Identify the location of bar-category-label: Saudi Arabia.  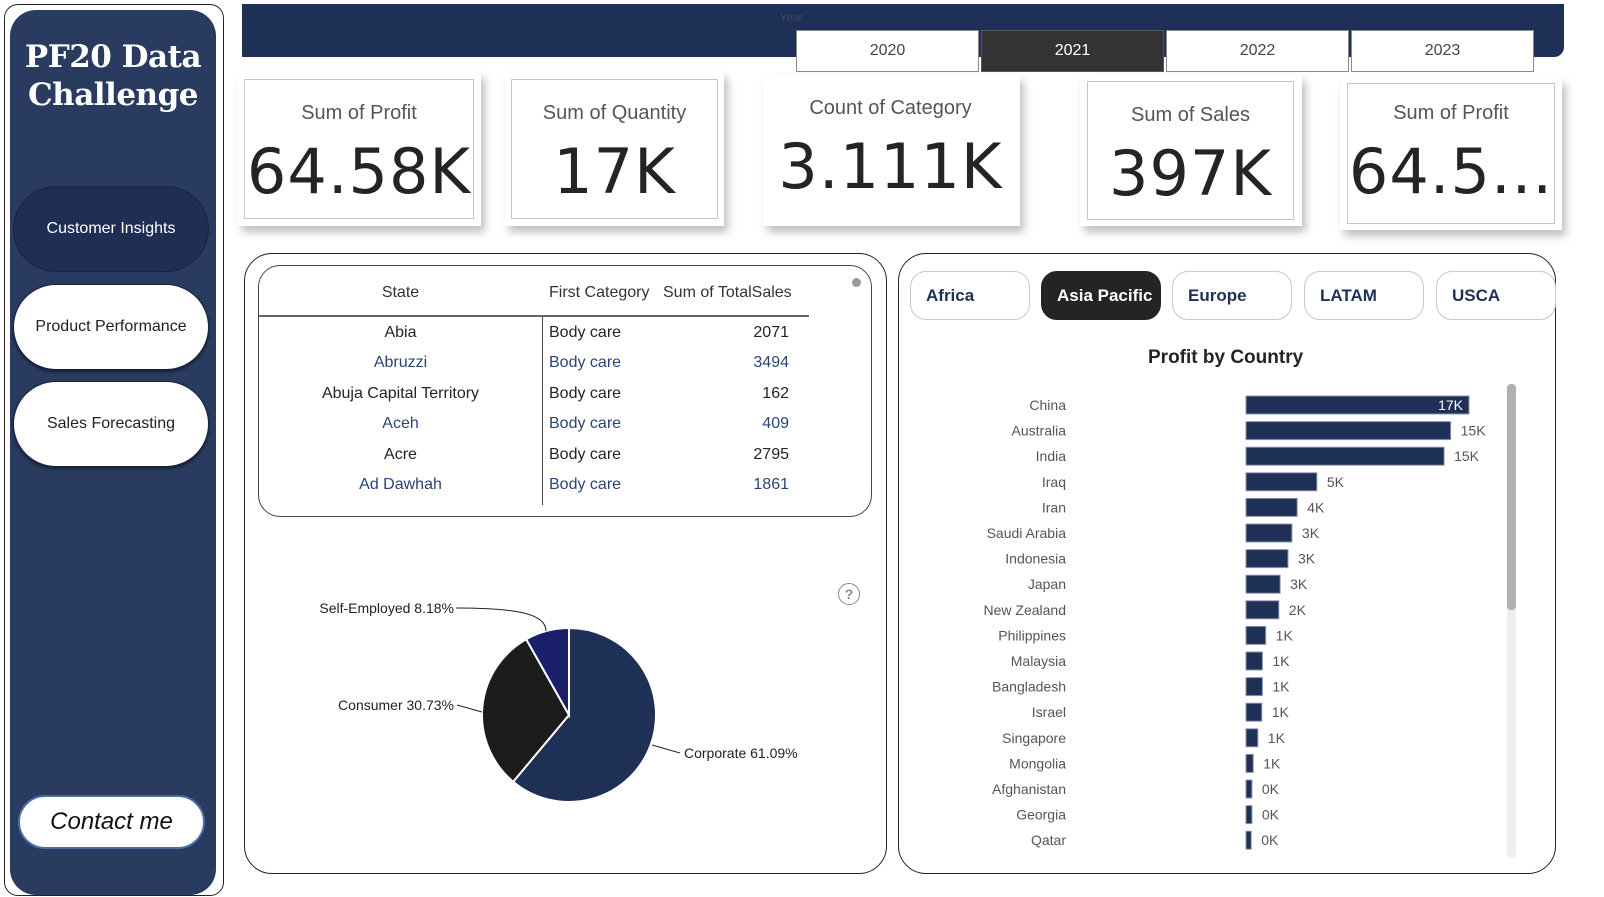
(1027, 533).